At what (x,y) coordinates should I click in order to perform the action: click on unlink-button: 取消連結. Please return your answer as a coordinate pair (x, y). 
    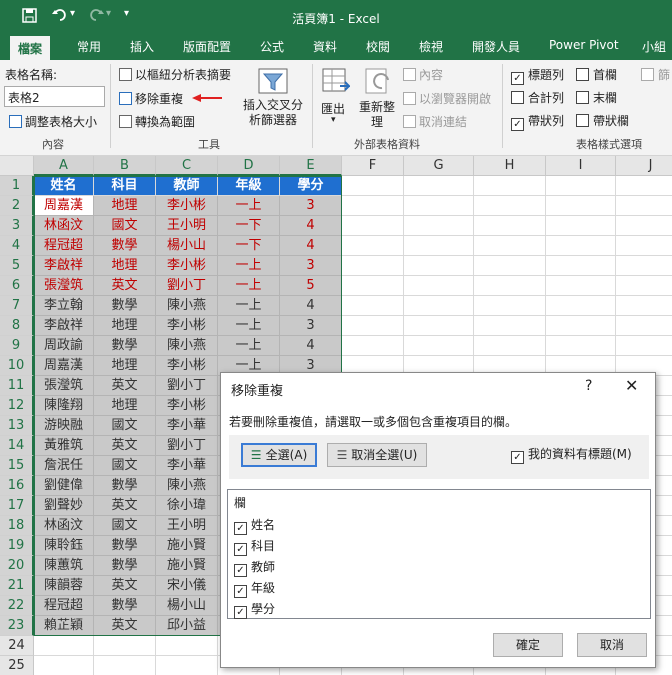
    Looking at the image, I should click on (435, 121).